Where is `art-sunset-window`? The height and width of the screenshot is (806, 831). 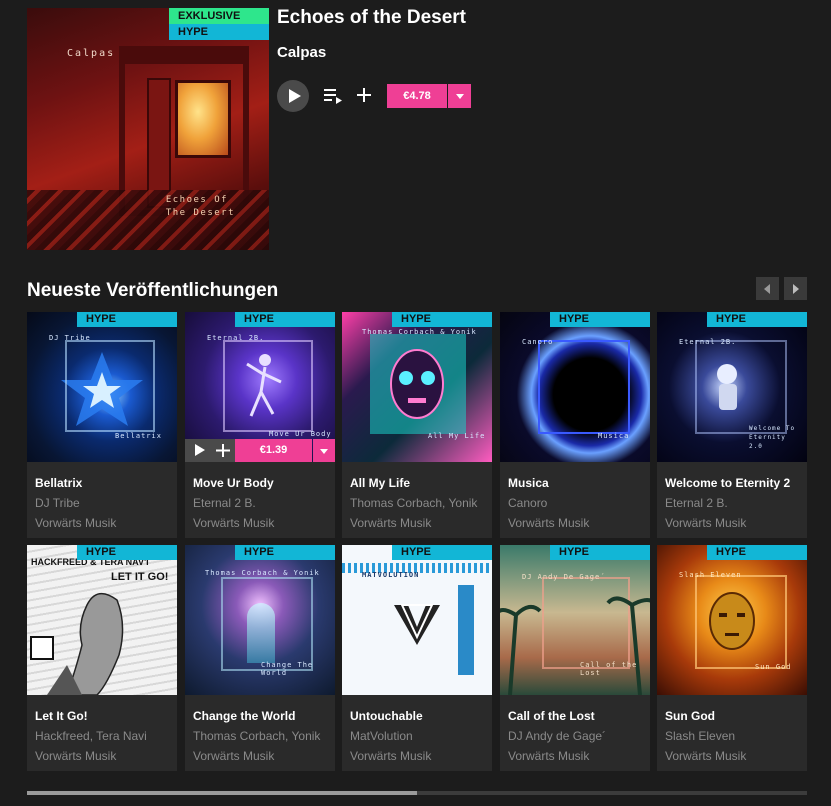 art-sunset-window is located at coordinates (203, 119).